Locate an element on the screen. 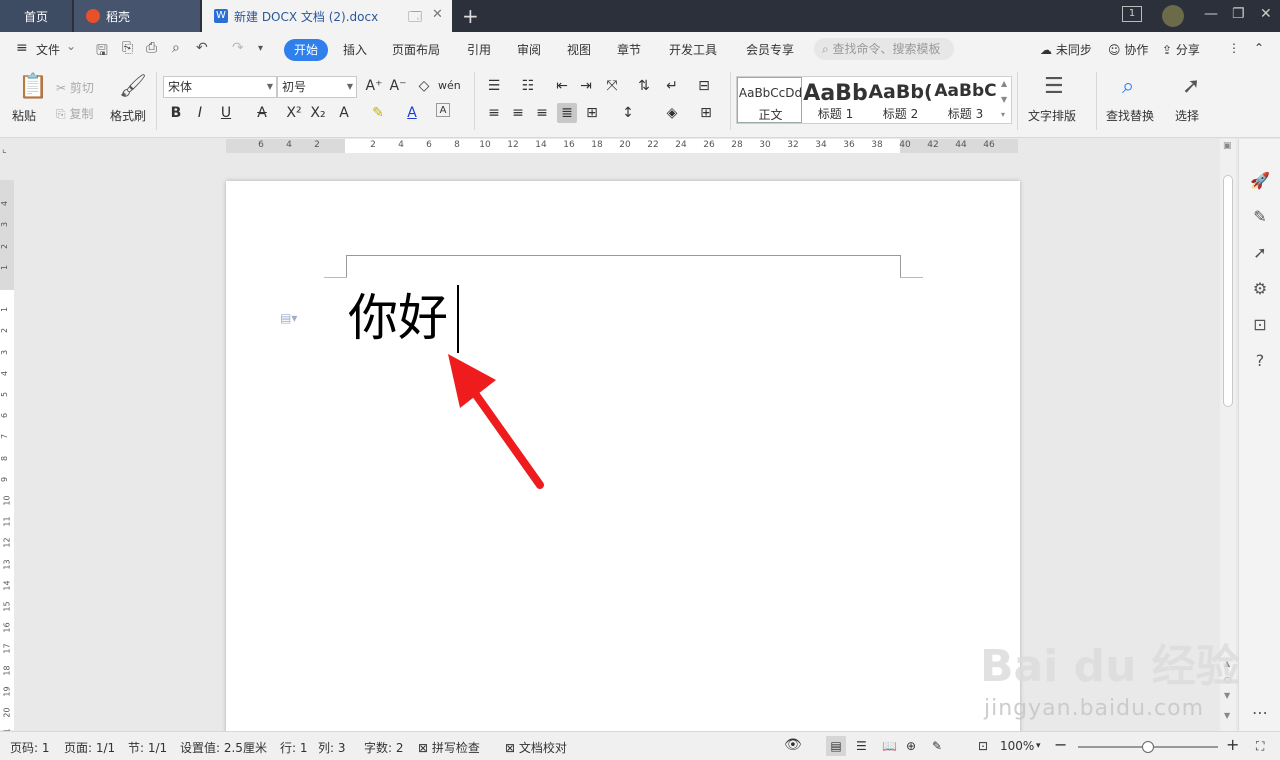 This screenshot has height=760, width=1280. text-layout-button: 文字排版 is located at coordinates (1052, 115).